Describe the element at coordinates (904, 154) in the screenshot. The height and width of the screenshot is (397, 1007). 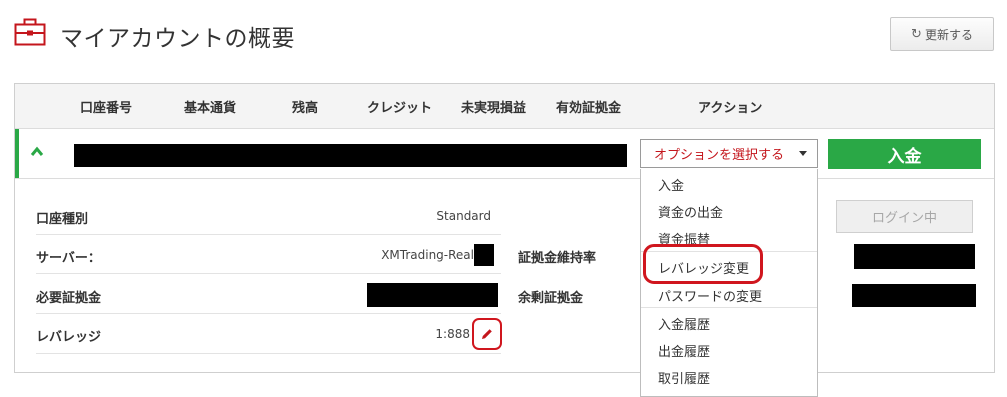
I see `deposit-button: 入金` at that location.